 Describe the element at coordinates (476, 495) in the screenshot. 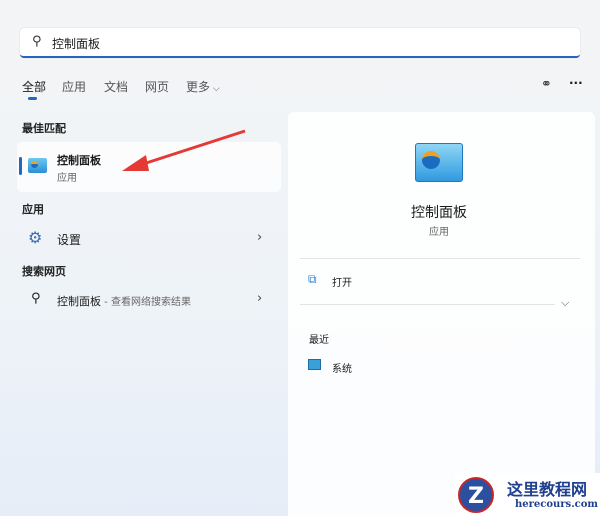

I see `watermark-logo: Z` at that location.